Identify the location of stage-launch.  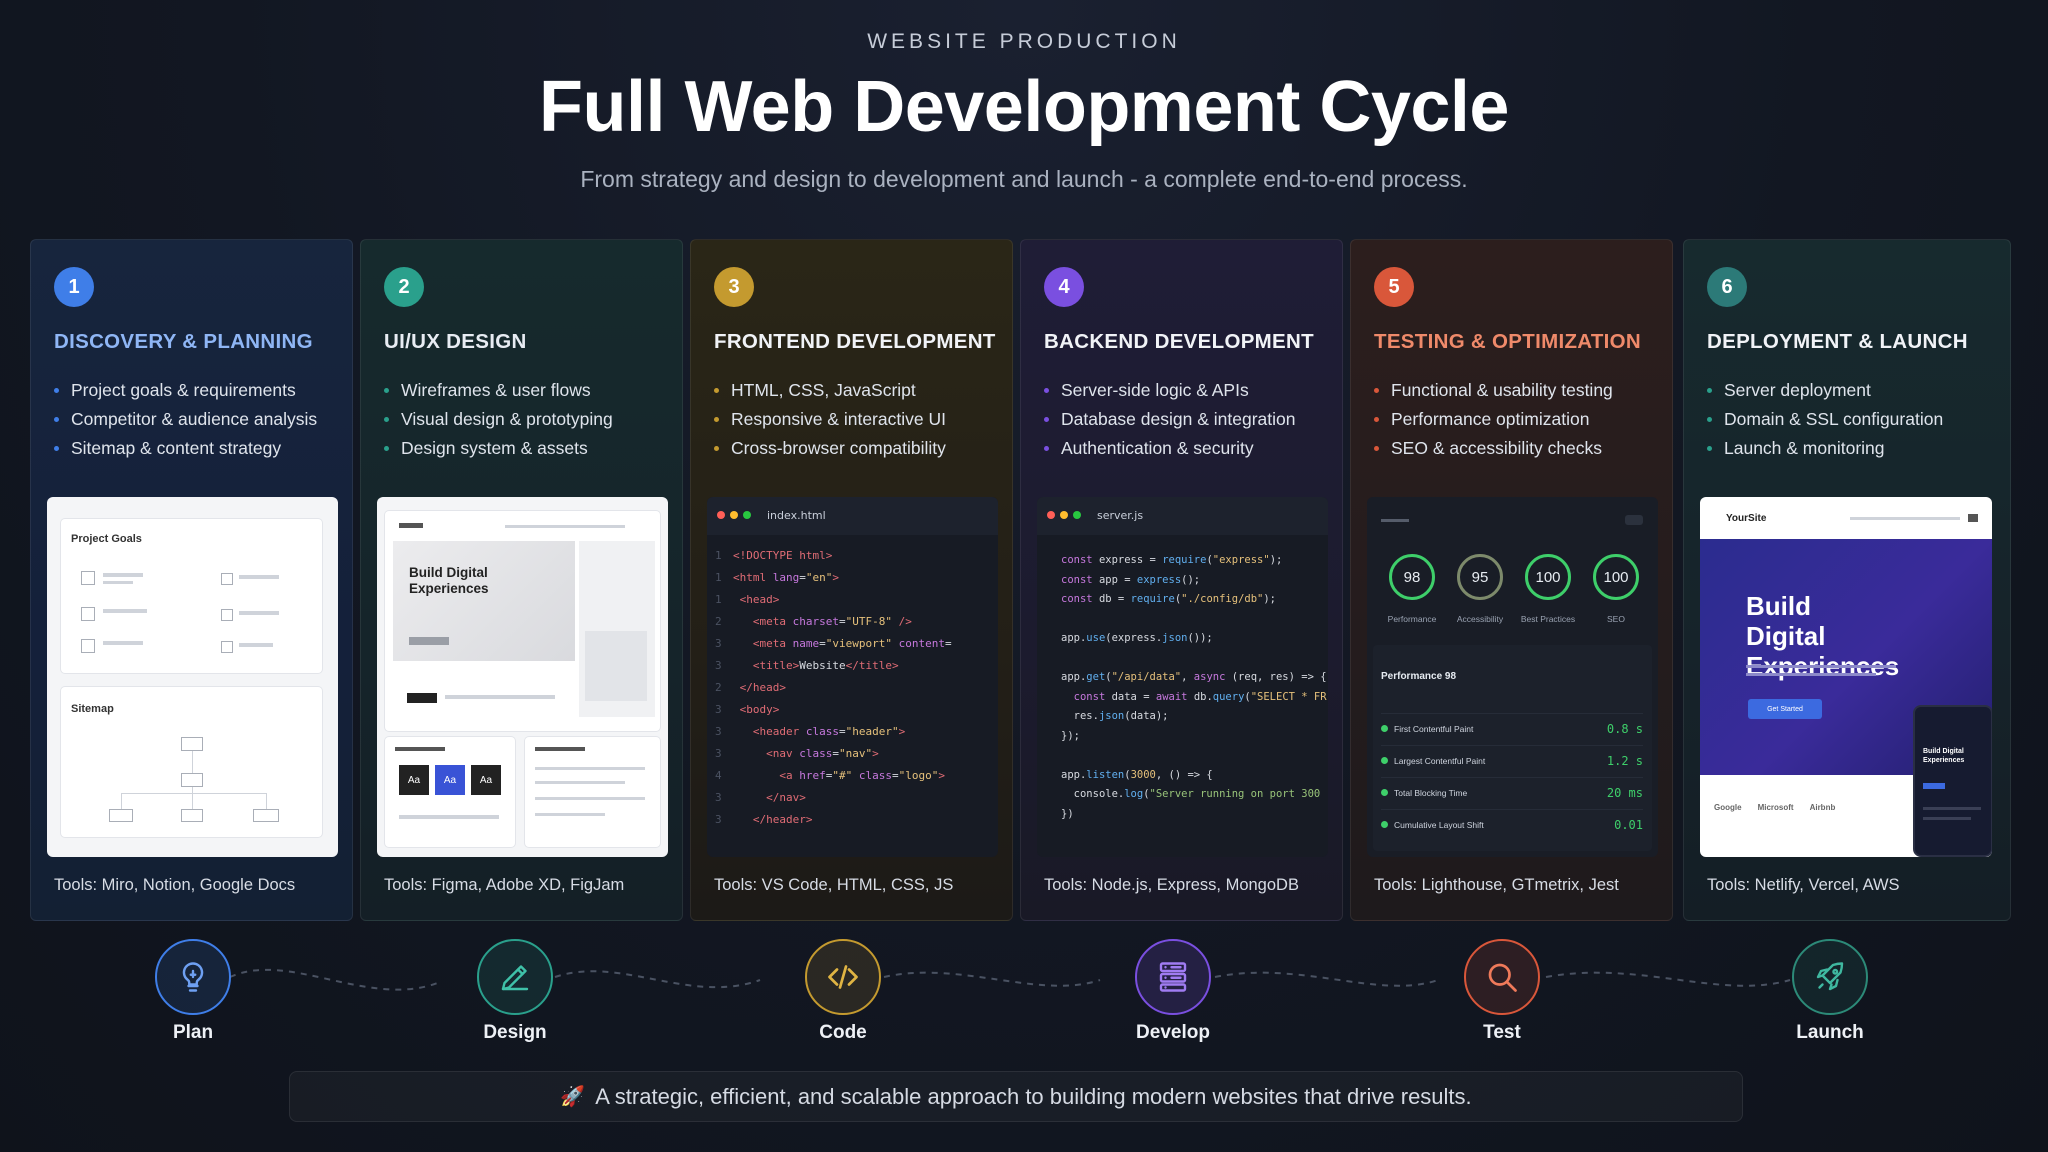
(1830, 977).